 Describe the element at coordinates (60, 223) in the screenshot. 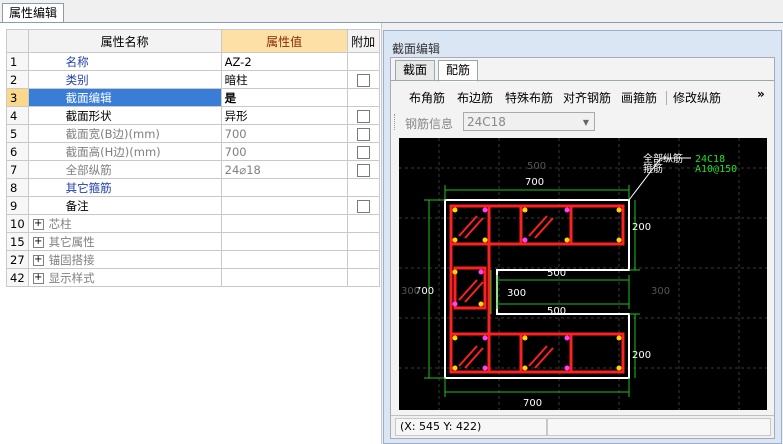

I see `property-name: 芯柱` at that location.